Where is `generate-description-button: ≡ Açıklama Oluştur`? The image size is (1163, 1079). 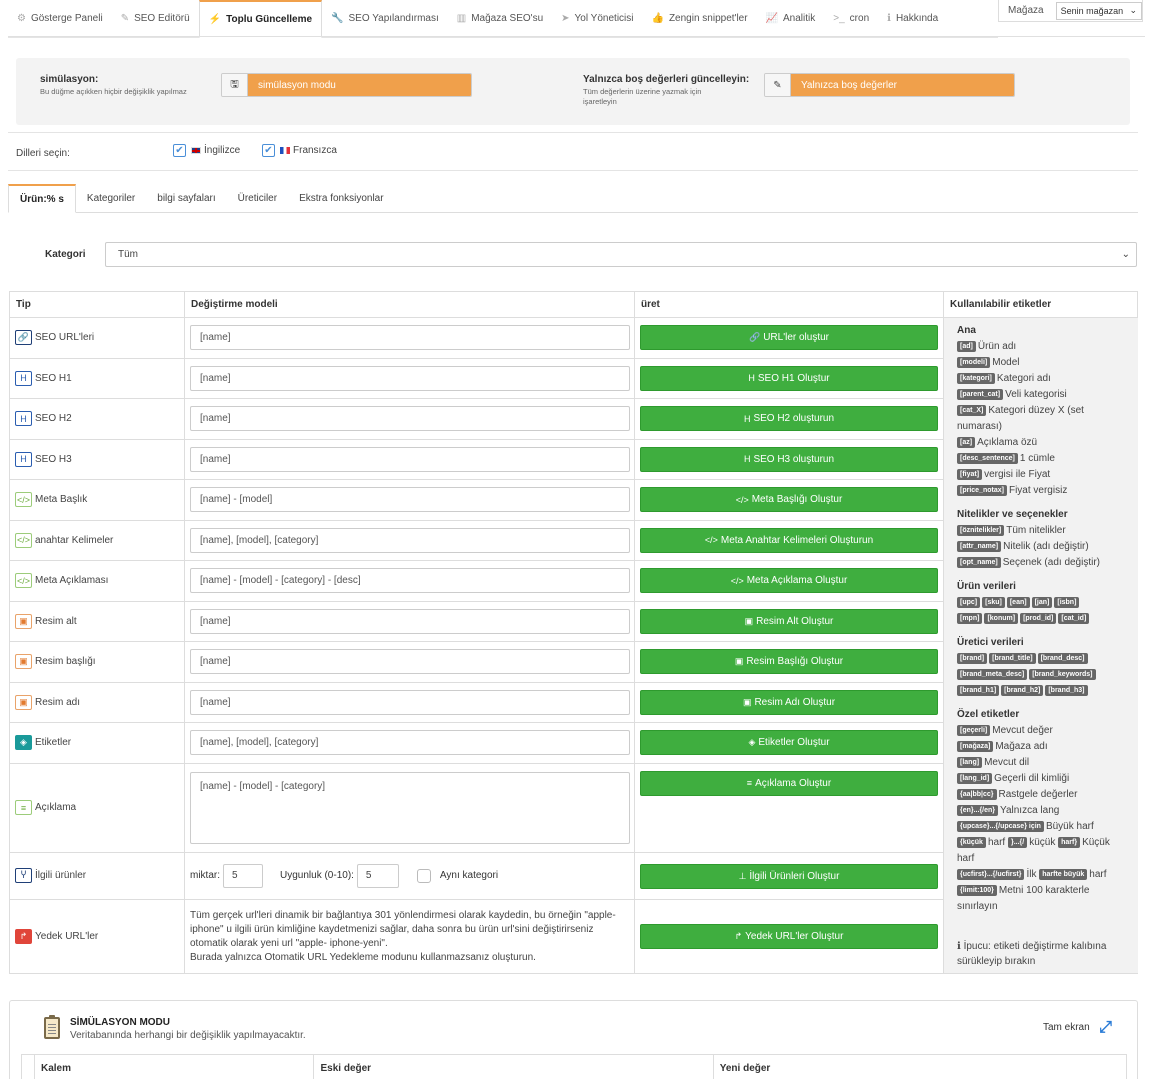
generate-description-button: ≡ Açıklama Oluştur is located at coordinates (789, 783).